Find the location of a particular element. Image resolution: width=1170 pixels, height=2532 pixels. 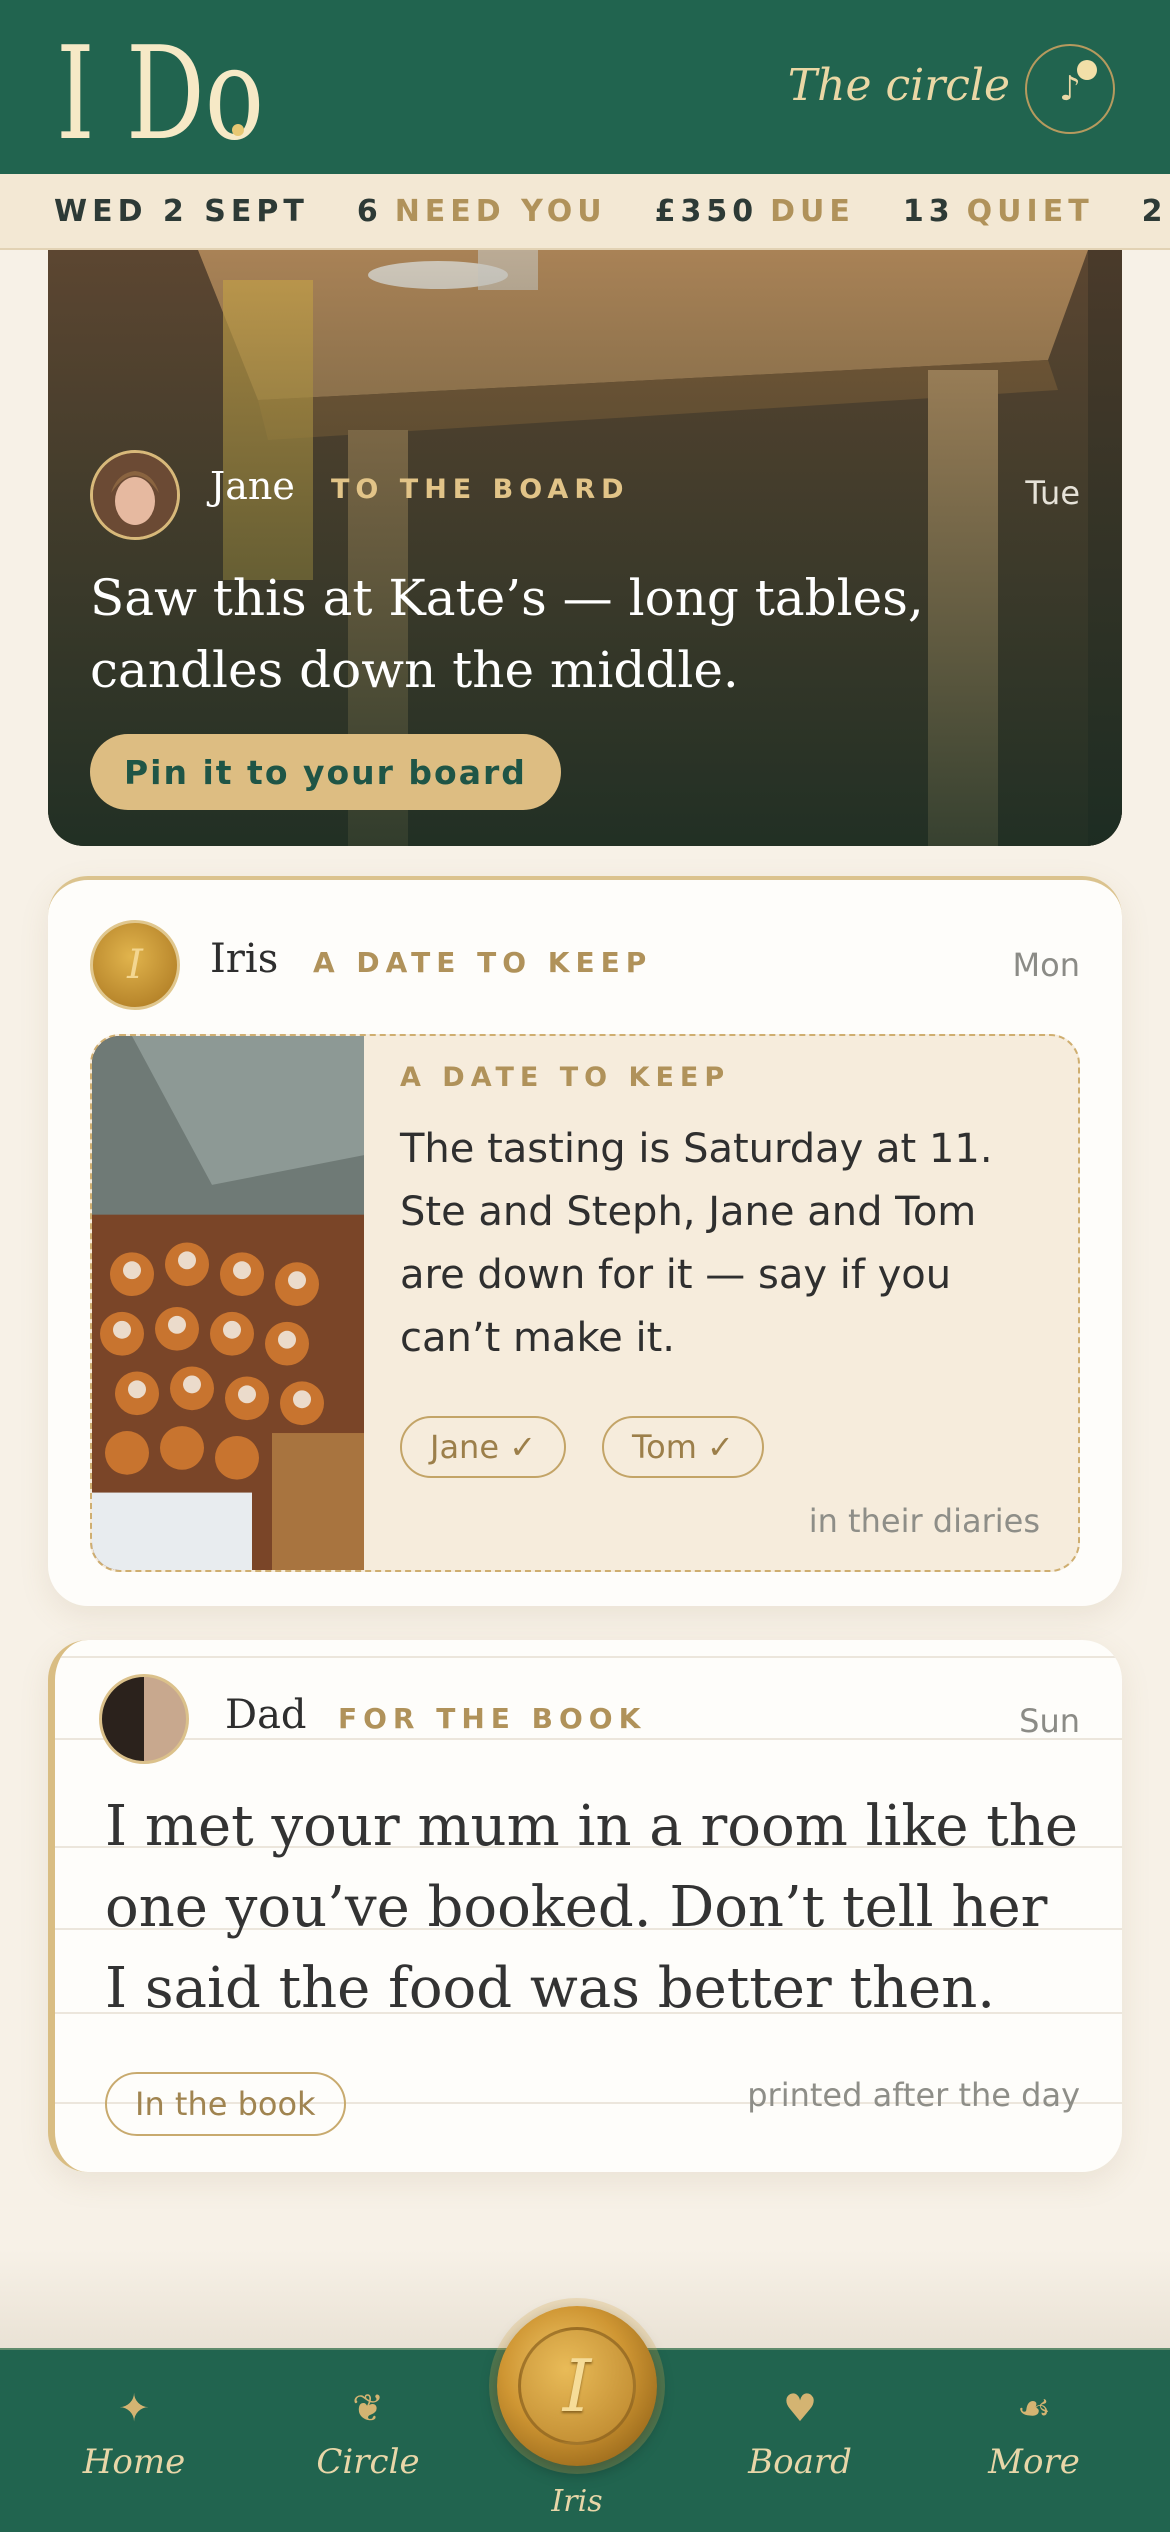

heart-icon: ♥ is located at coordinates (800, 2408).